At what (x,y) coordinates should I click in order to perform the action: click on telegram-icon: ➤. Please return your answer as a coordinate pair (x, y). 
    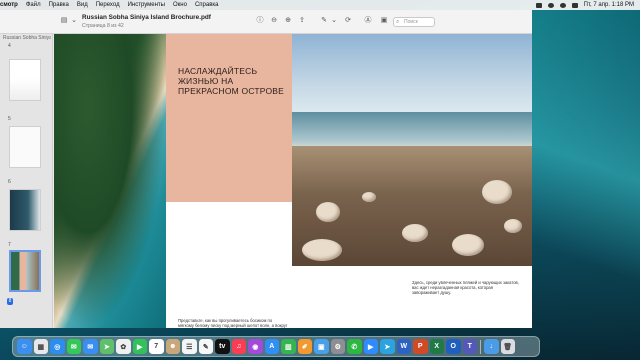
    Looking at the image, I should click on (387, 346).